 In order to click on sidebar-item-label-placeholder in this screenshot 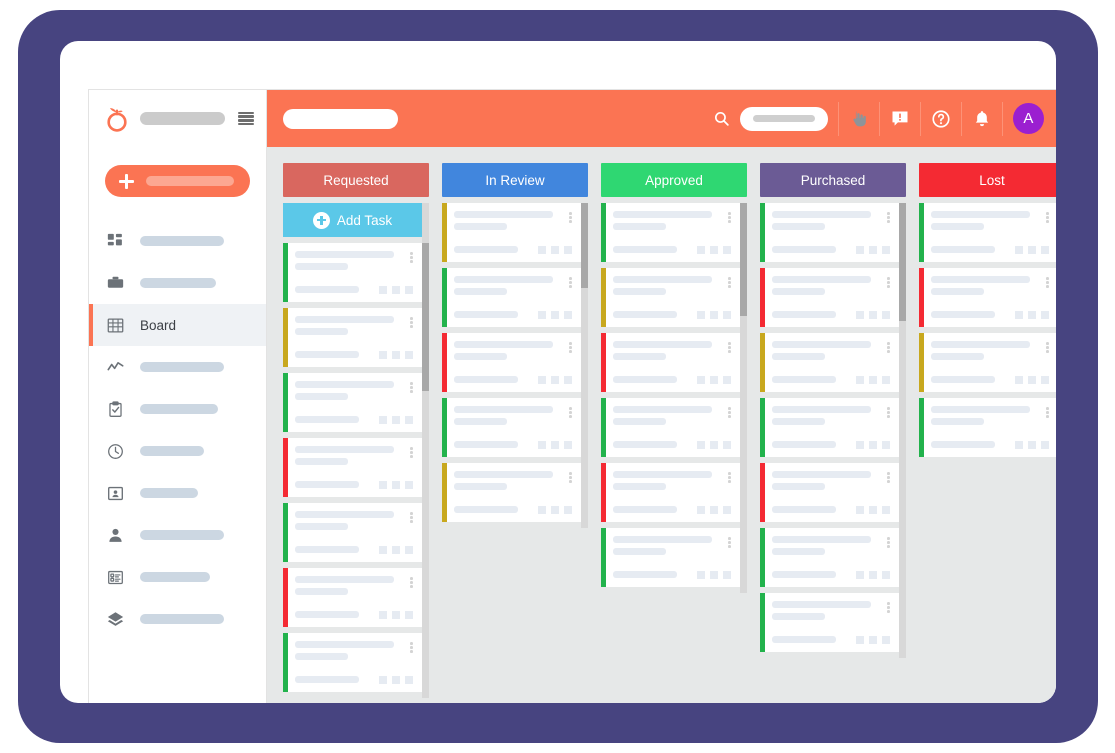, I will do `click(178, 283)`.